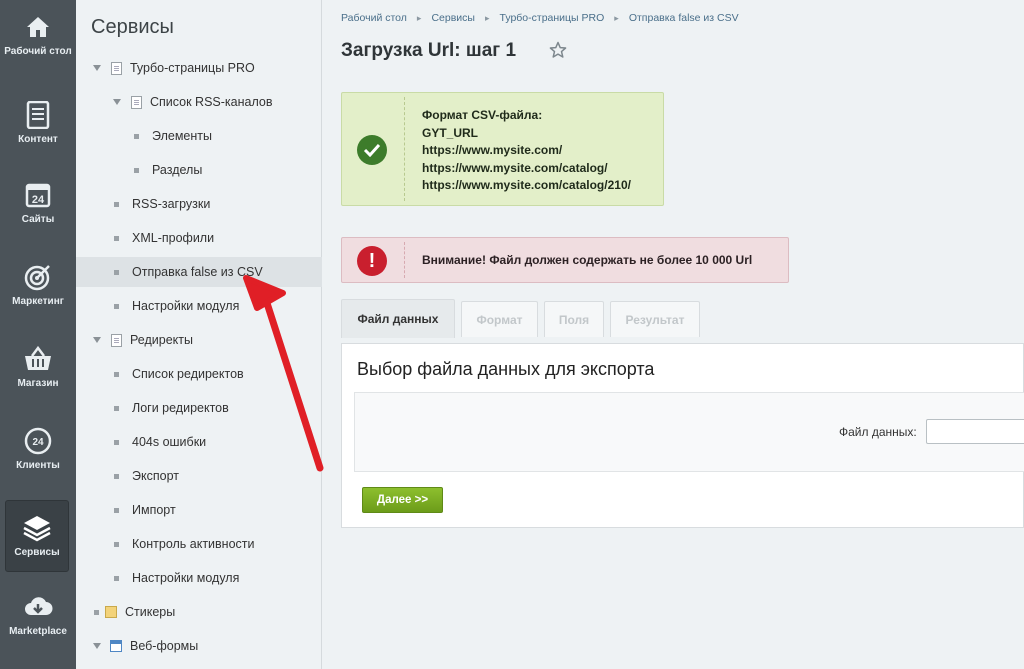  Describe the element at coordinates (173, 238) in the screenshot. I see `menu-item-label: XML-профили` at that location.